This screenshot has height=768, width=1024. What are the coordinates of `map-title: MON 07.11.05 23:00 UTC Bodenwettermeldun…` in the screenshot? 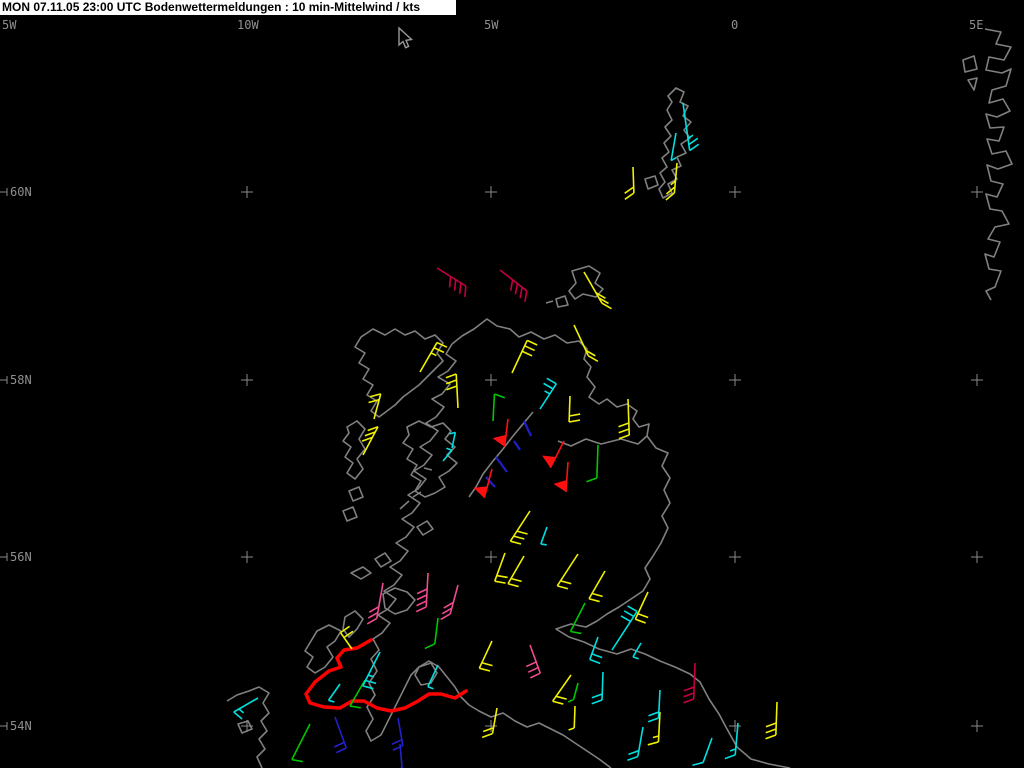 It's located at (211, 7).